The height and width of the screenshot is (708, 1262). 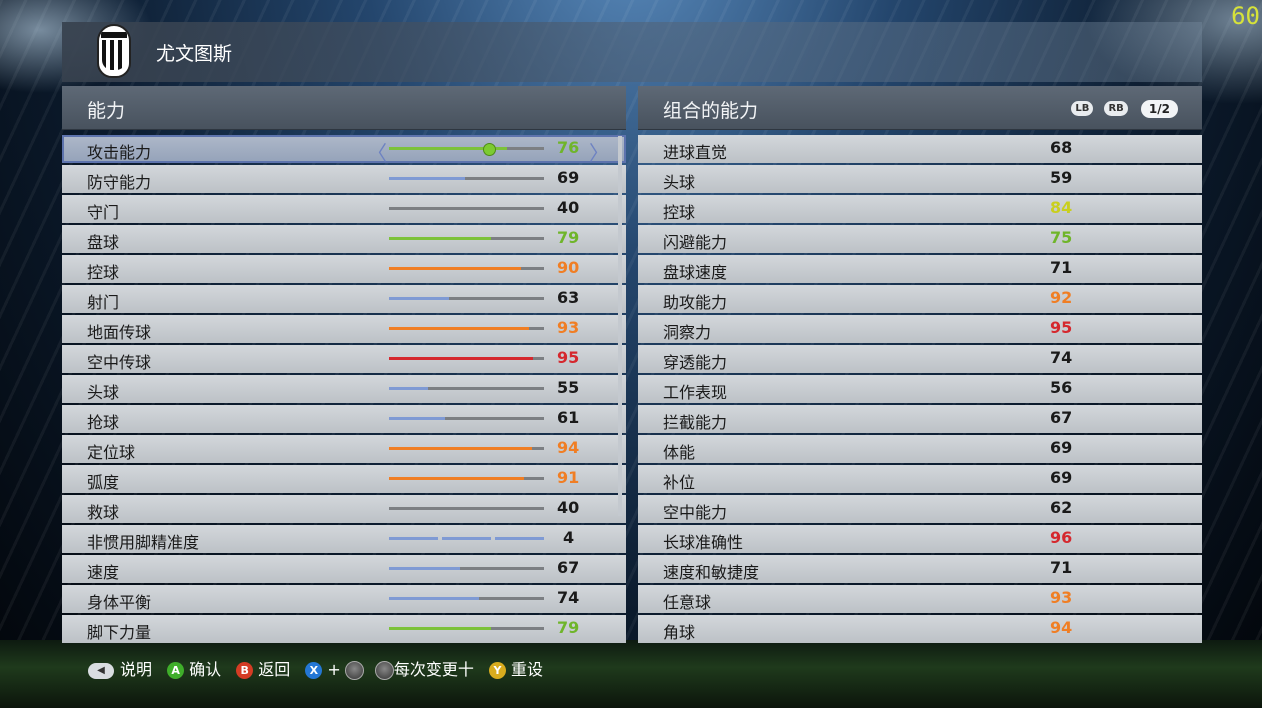 I want to click on combined-ability-value: 68, so click(x=1061, y=147).